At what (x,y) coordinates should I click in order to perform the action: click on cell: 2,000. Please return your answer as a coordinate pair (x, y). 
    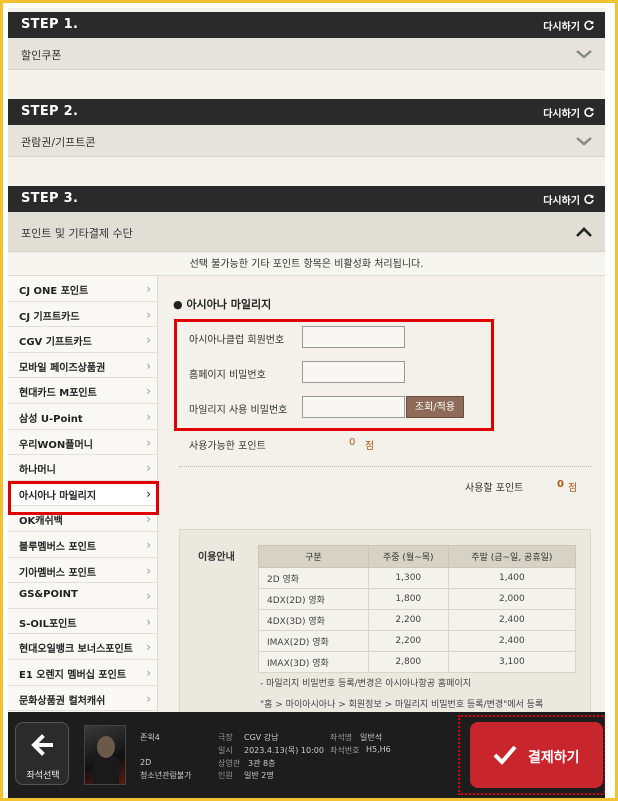
    Looking at the image, I should click on (512, 599).